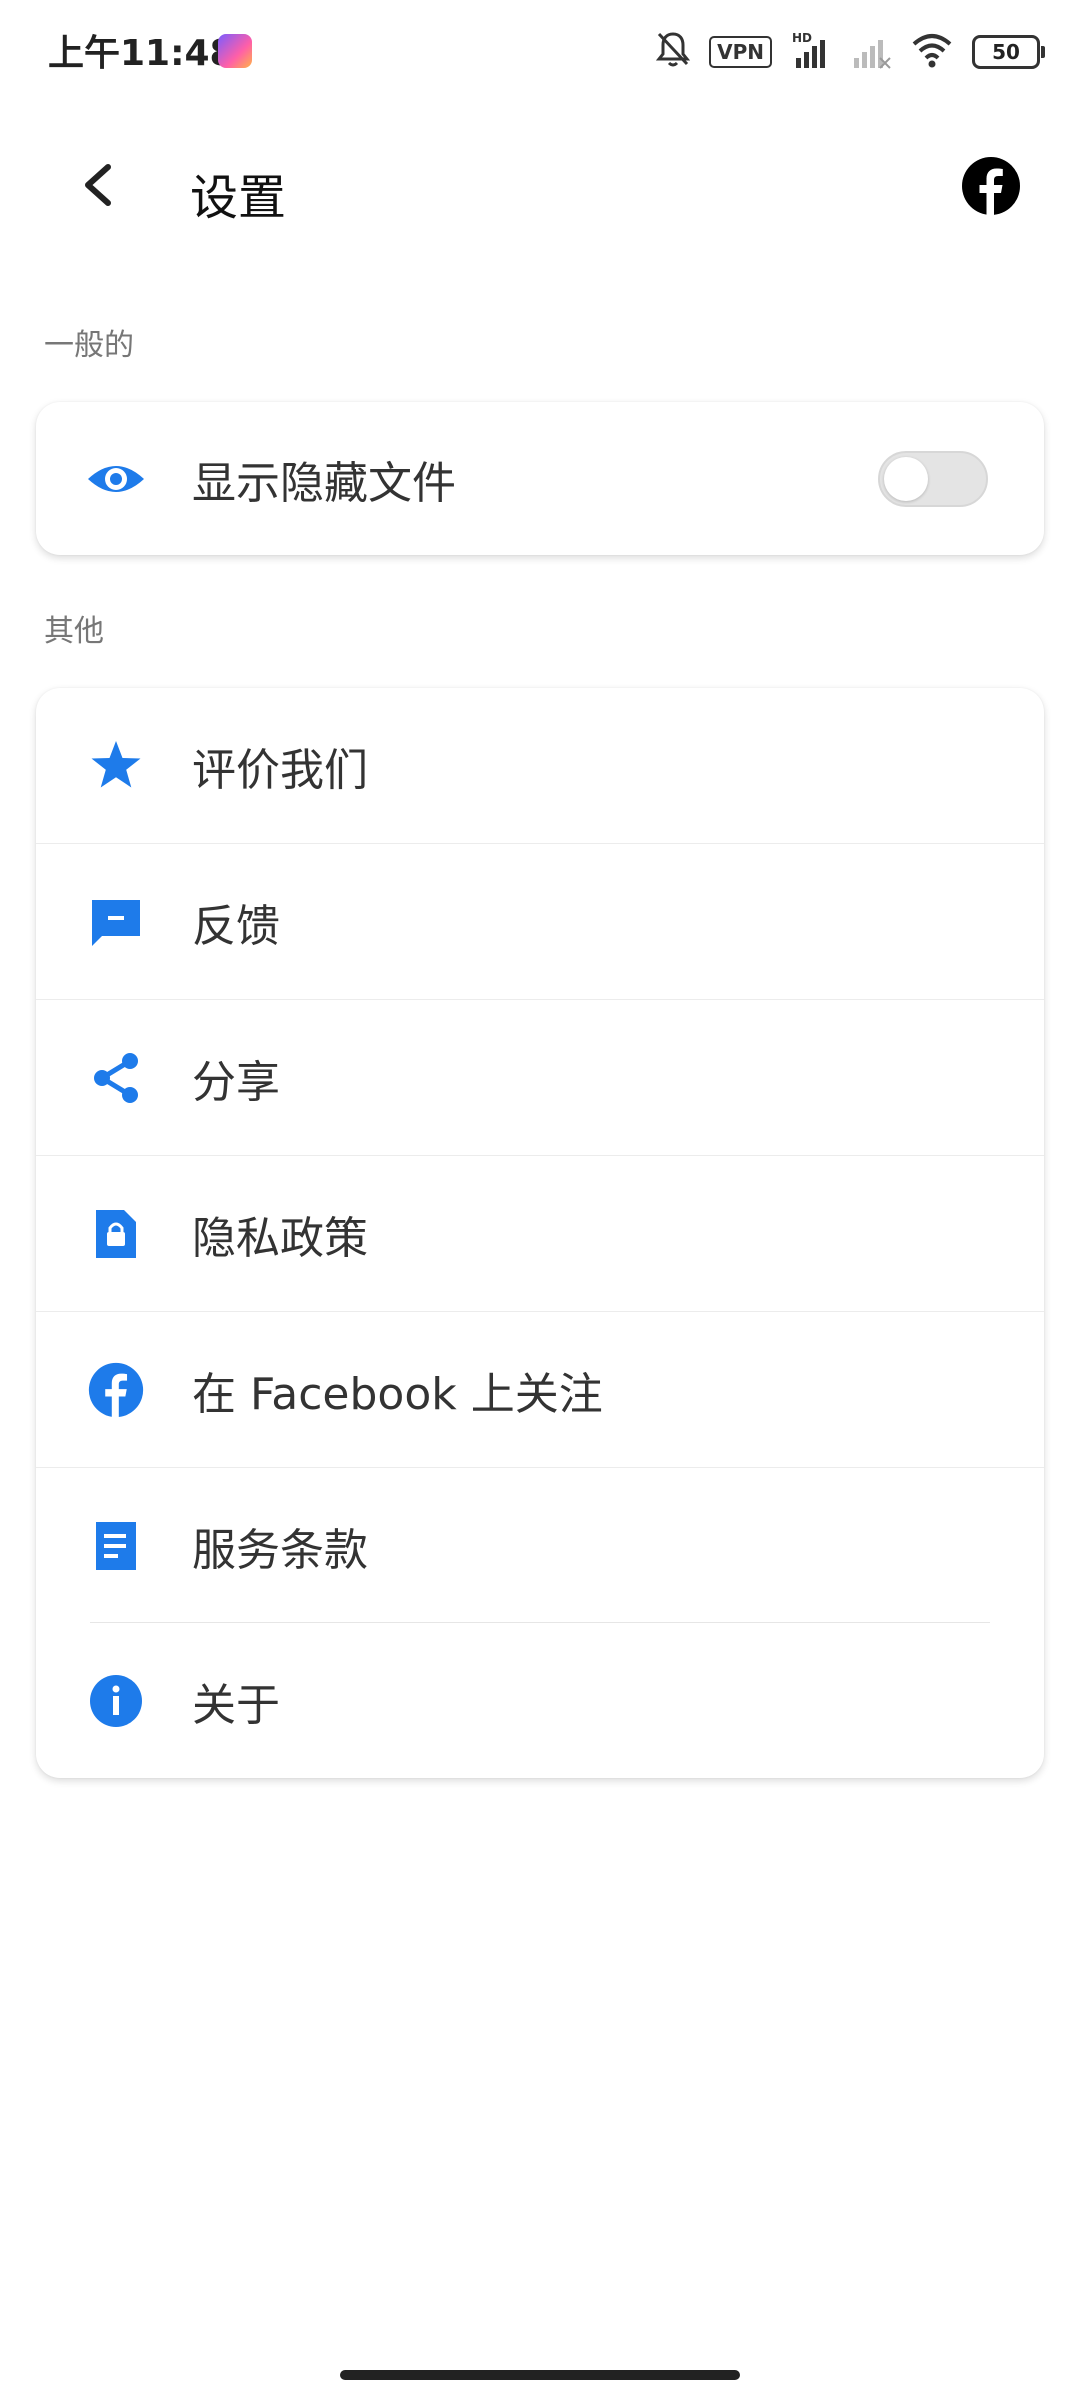 This screenshot has height=2400, width=1080. Describe the element at coordinates (280, 1238) in the screenshot. I see `privacy-policy-label: 隐私政策` at that location.